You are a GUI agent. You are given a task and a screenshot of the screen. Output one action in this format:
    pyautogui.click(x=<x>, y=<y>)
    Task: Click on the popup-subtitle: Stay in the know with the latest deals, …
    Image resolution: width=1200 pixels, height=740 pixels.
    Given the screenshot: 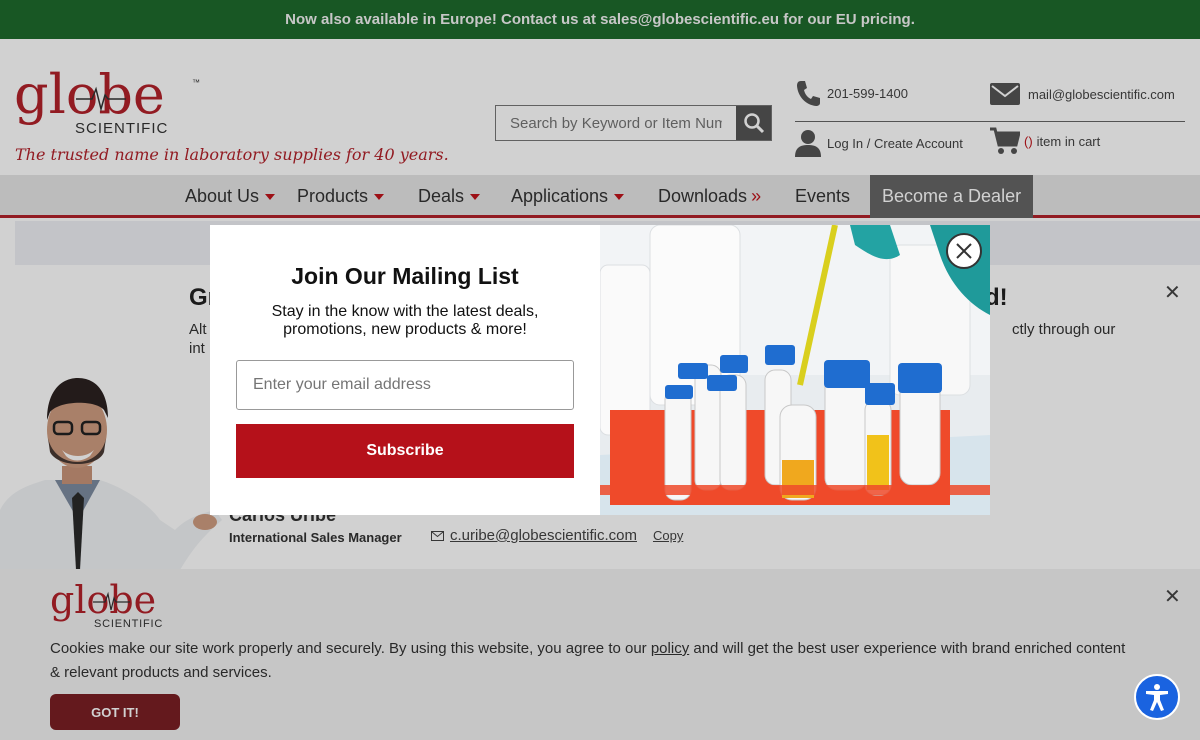 What is the action you would take?
    pyautogui.click(x=405, y=320)
    